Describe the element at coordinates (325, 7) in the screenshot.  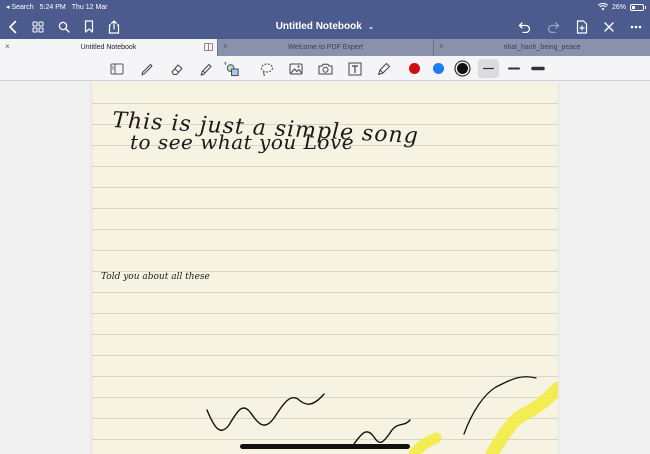
I see `status-bar: ◂ Search 5:24 PM Thu 12 Mar 26%` at that location.